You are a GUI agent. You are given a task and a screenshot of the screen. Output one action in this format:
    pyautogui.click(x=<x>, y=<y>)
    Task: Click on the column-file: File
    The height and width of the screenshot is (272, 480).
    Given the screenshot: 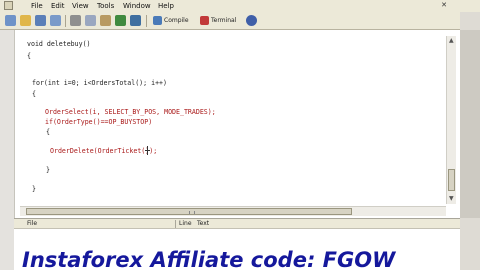 What is the action you would take?
    pyautogui.click(x=32, y=223)
    